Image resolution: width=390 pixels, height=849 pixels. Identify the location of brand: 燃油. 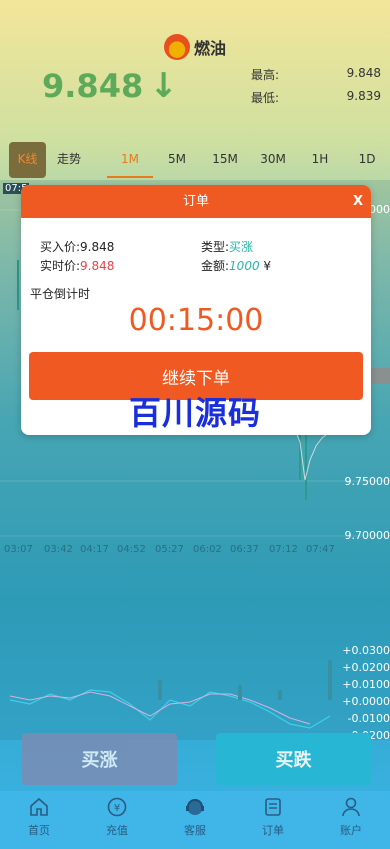
(195, 47).